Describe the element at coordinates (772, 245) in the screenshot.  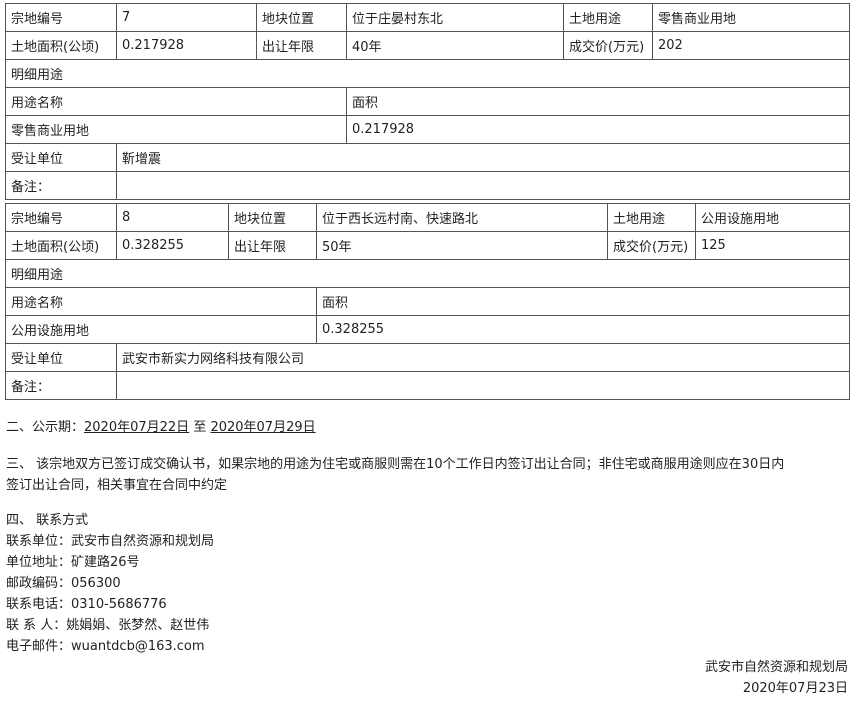
I see `parcel-price: 125` at that location.